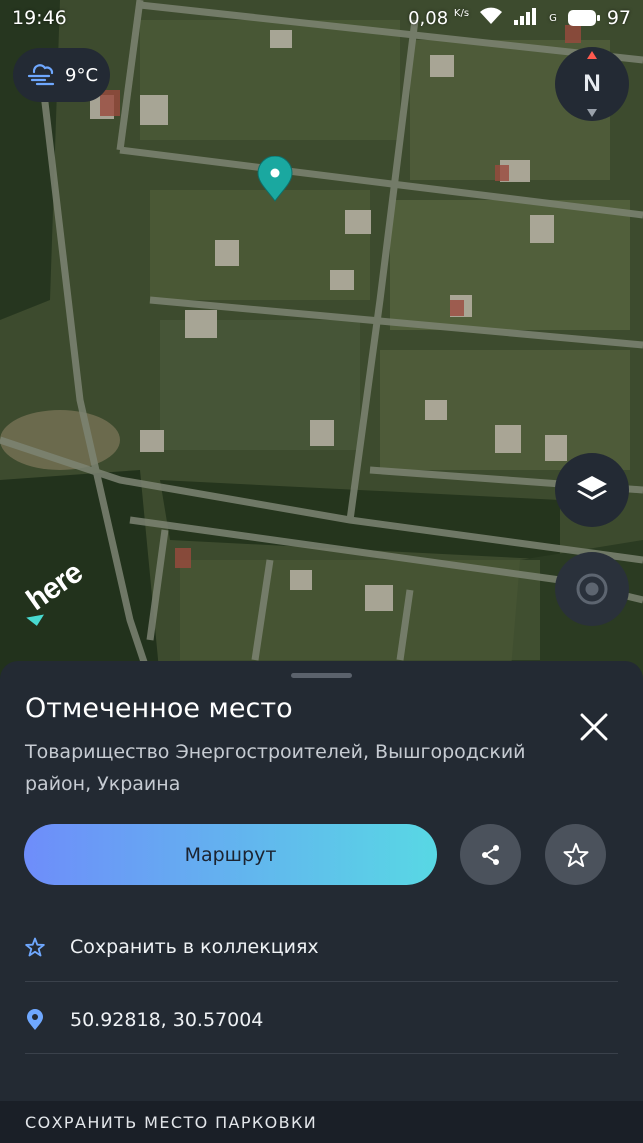  I want to click on battery-level: 97, so click(618, 18).